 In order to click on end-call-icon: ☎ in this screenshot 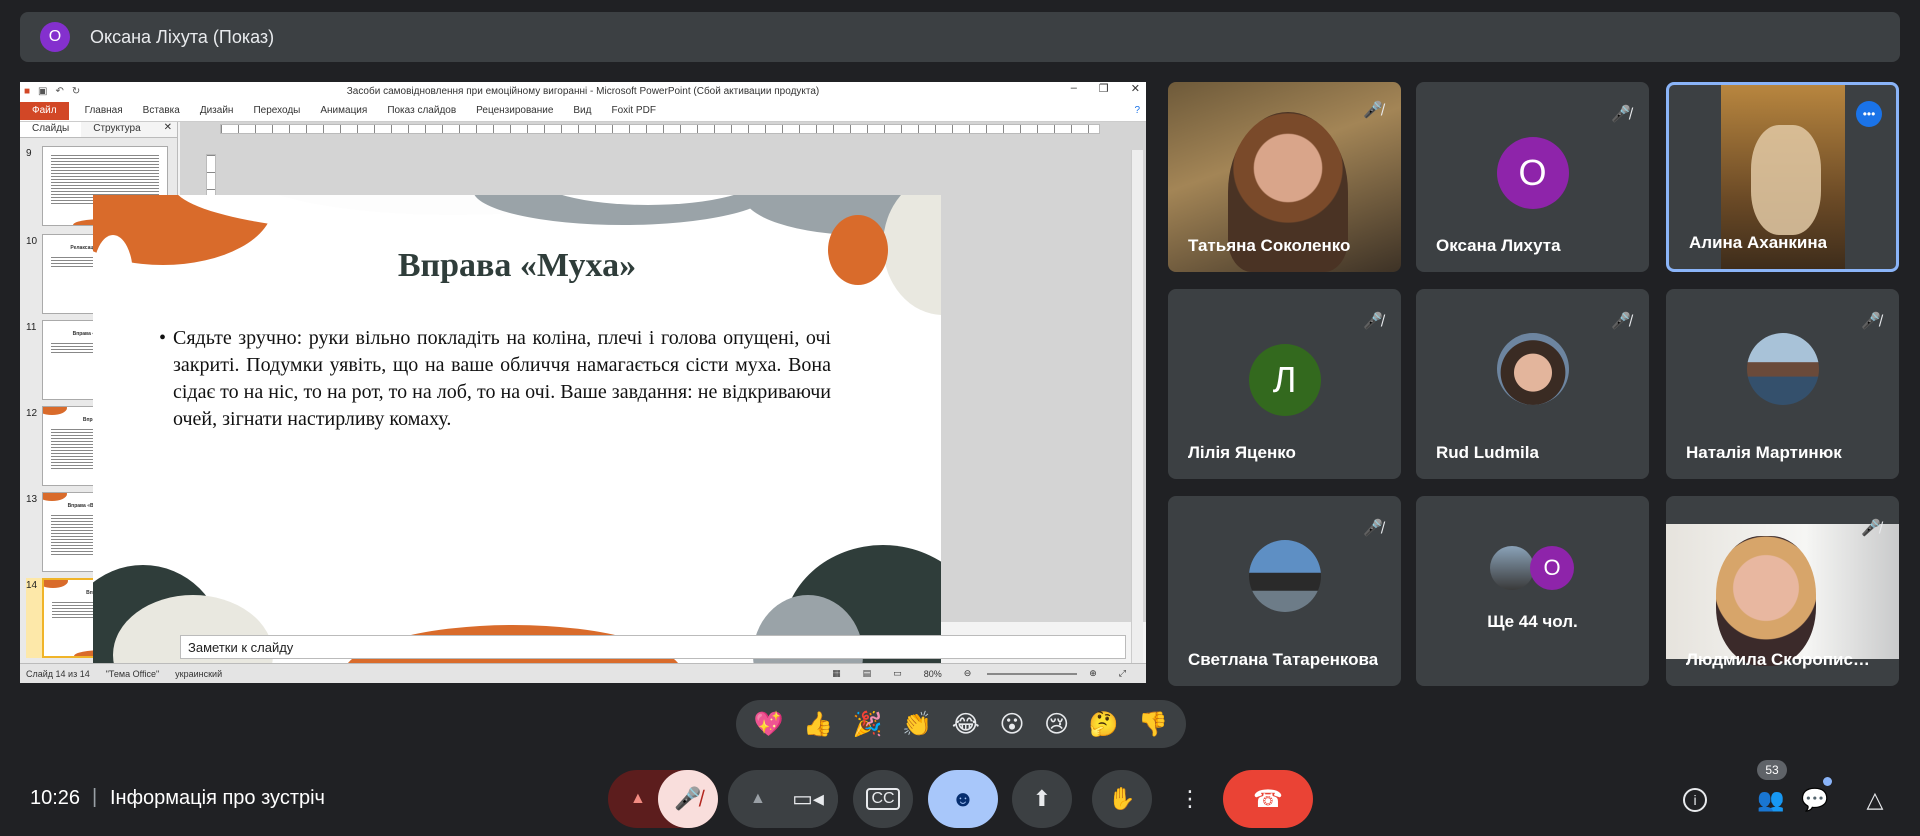, I will do `click(1268, 799)`.